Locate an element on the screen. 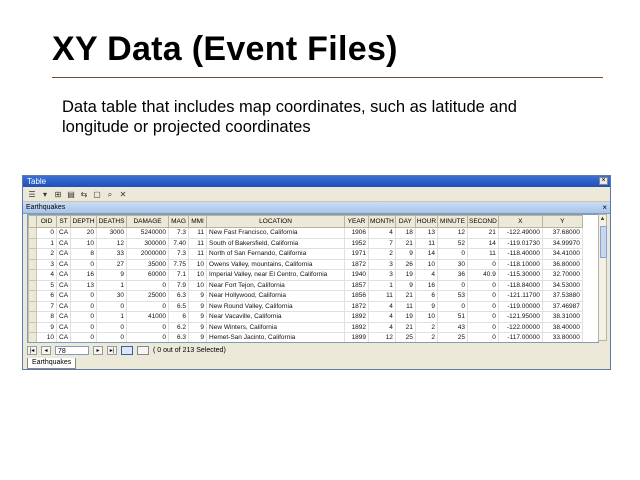 The image size is (640, 480). table-cell: 13 is located at coordinates (426, 233).